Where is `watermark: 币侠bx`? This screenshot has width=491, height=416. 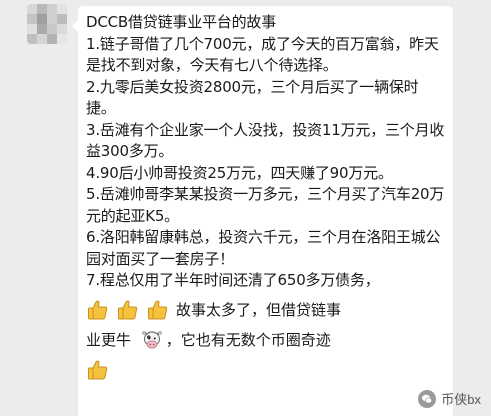
watermark: 币侠bx is located at coordinates (449, 398).